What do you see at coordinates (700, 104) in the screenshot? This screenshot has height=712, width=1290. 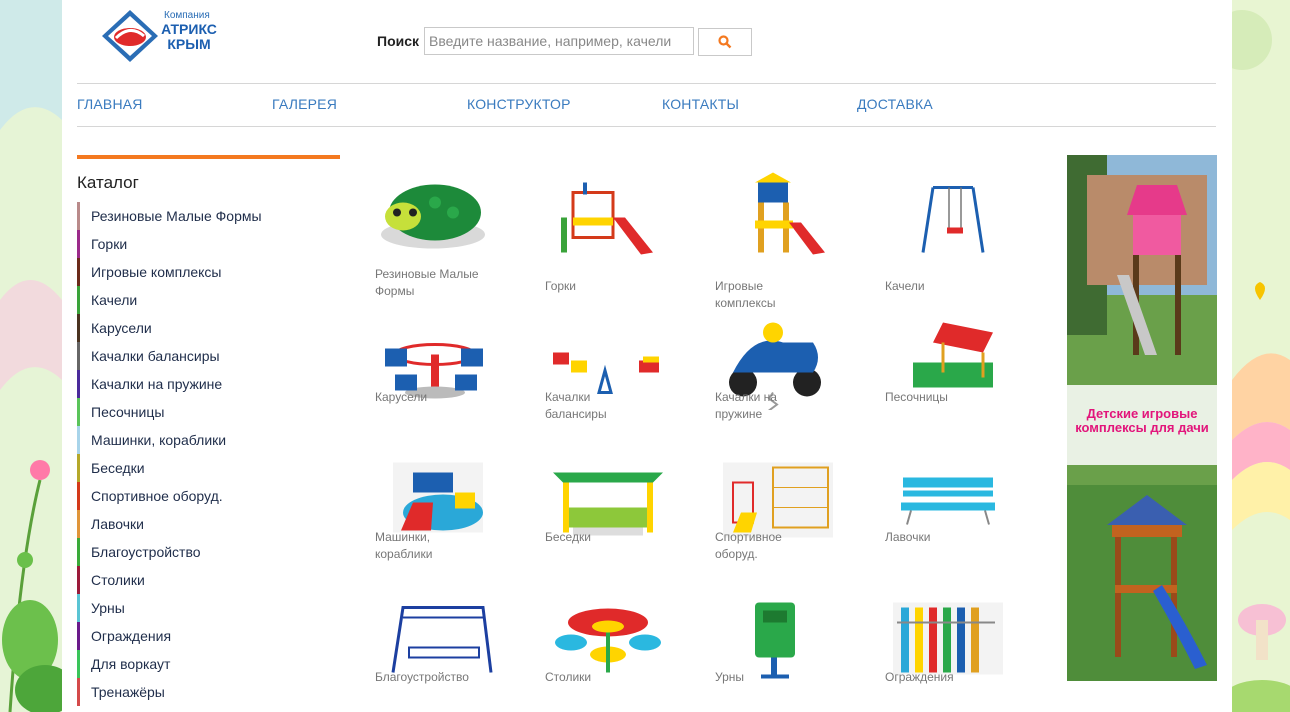 I see `nav-item-contacts: КОНТАКТЫ` at bounding box center [700, 104].